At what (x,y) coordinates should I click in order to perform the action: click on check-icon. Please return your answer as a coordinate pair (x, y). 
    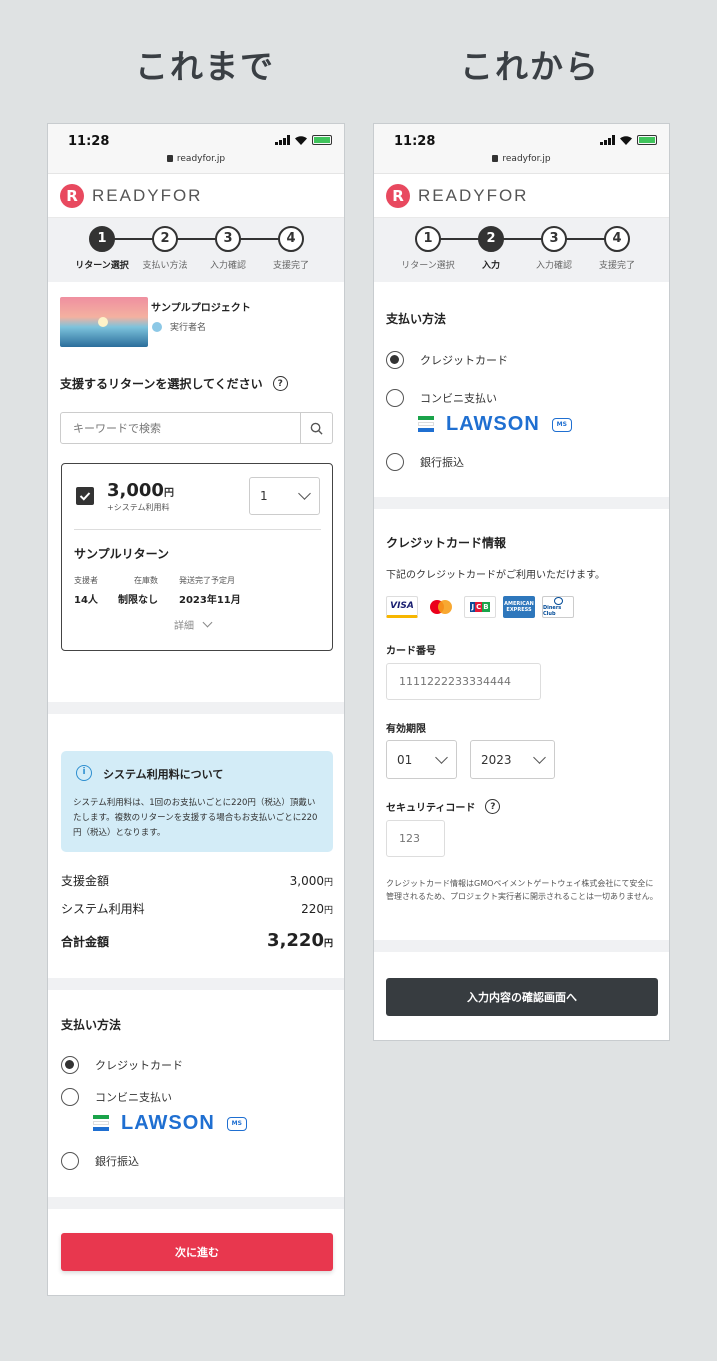
    Looking at the image, I should click on (85, 496).